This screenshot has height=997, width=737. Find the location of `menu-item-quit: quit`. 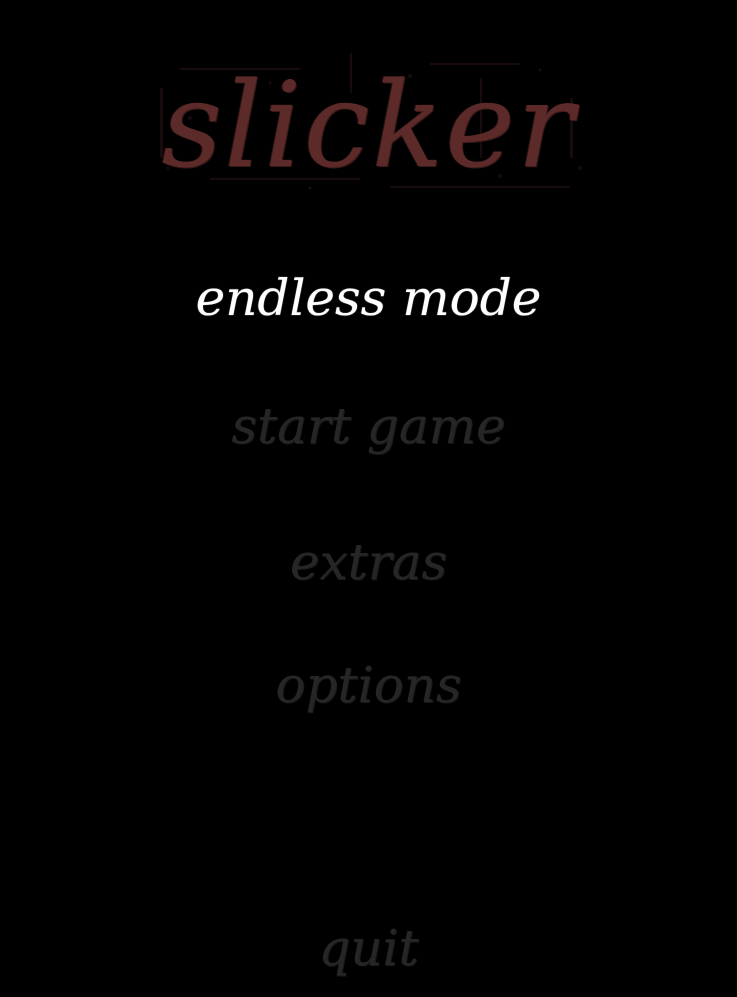

menu-item-quit: quit is located at coordinates (368, 948).